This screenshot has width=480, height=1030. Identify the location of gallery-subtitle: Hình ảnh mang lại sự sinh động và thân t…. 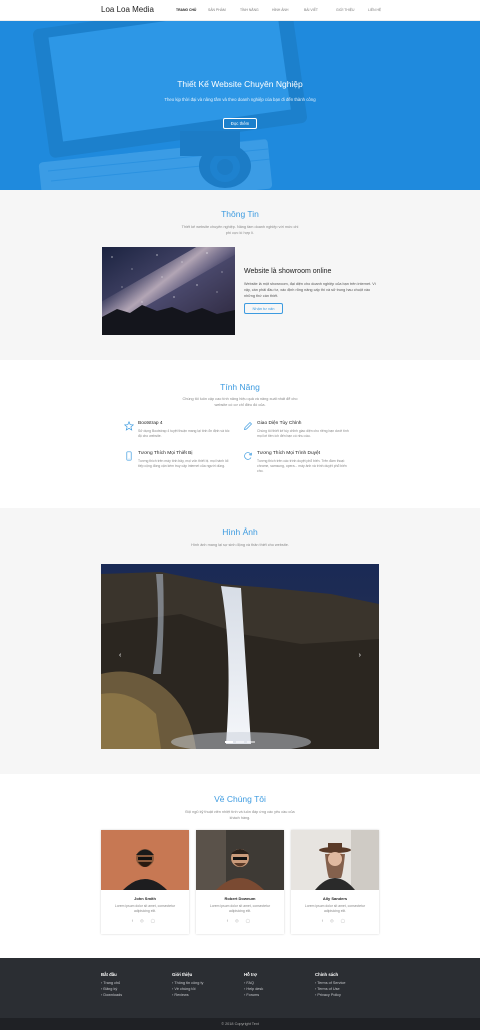
(240, 545).